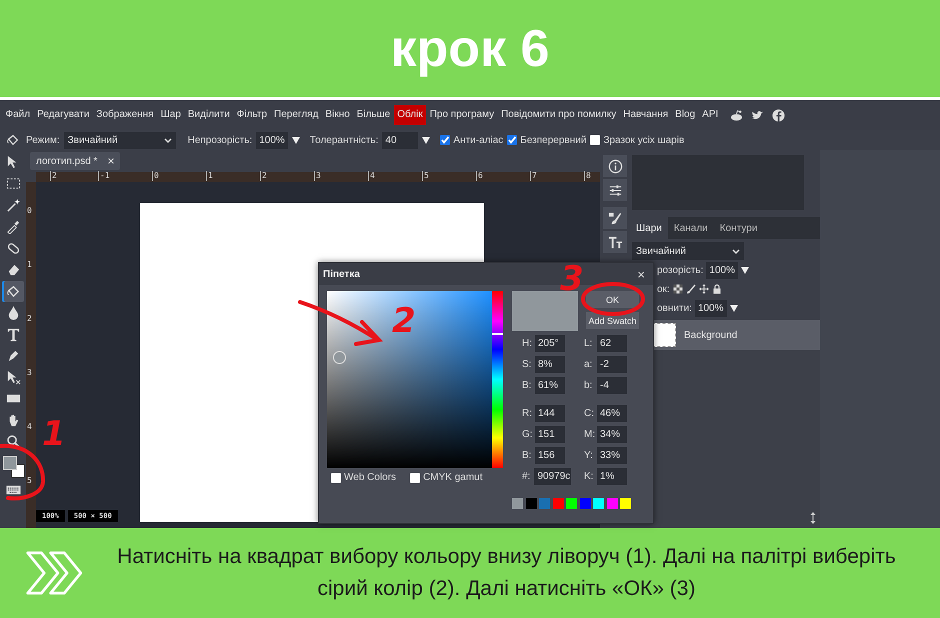 This screenshot has height=618, width=940. I want to click on dialog-title: Піпетка, so click(341, 274).